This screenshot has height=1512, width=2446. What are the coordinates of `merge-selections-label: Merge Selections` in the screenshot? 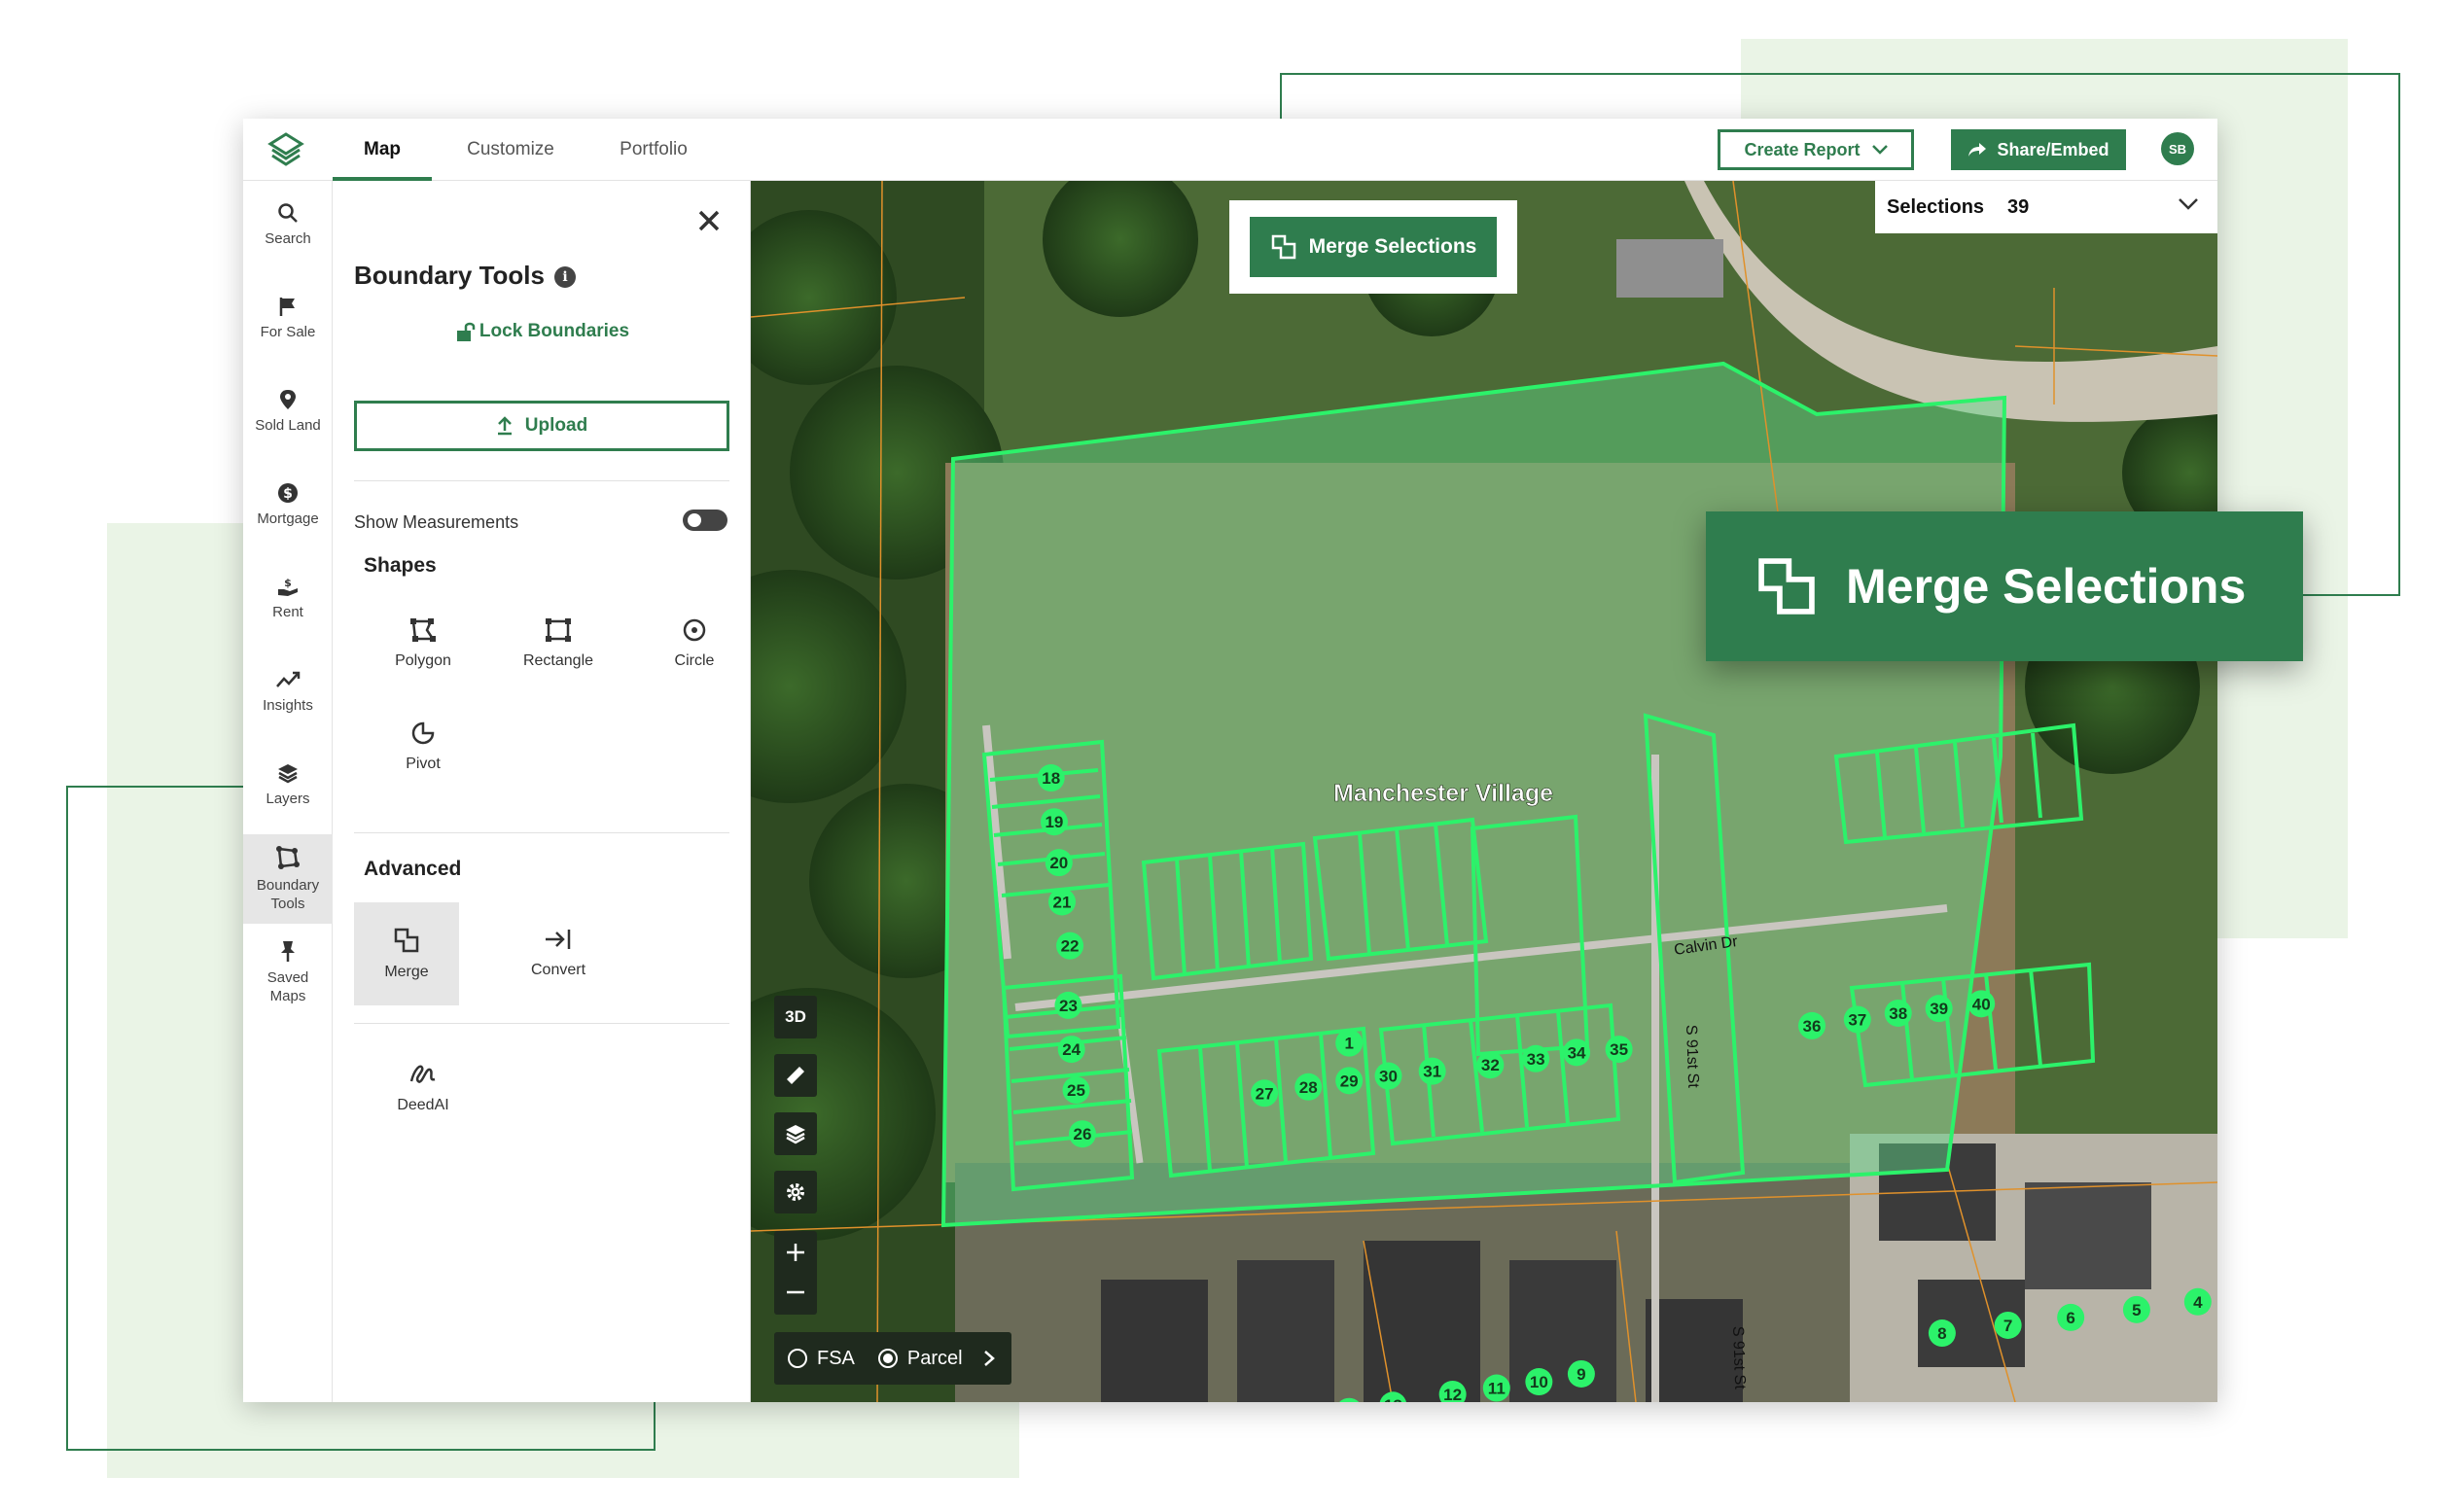 It's located at (1392, 246).